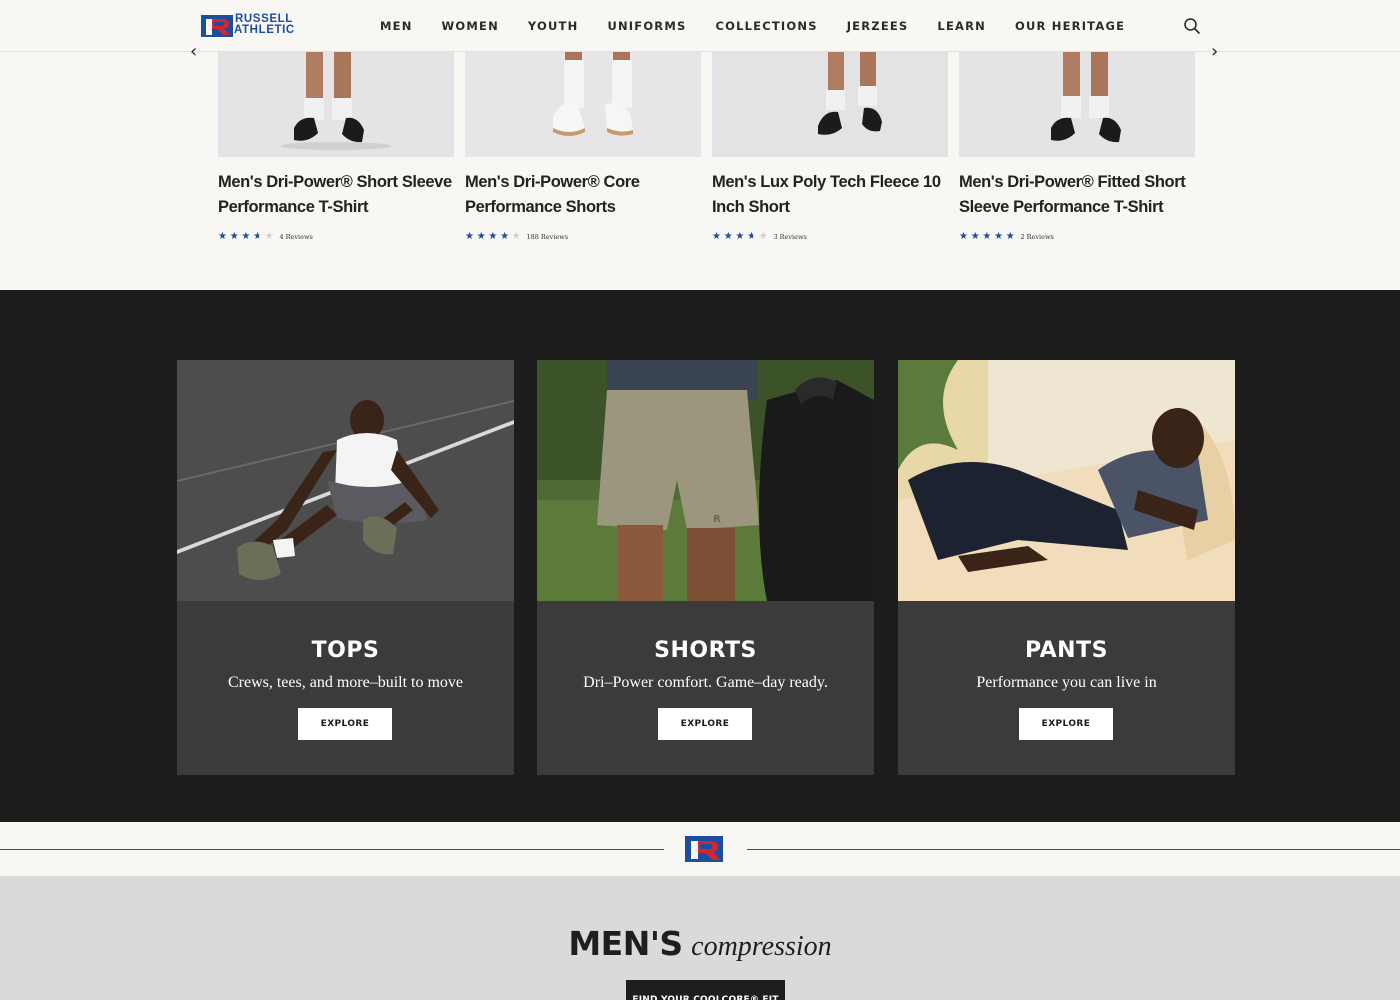 The image size is (1400, 1000). What do you see at coordinates (1036, 237) in the screenshot?
I see `review-count: 2 Reviews` at bounding box center [1036, 237].